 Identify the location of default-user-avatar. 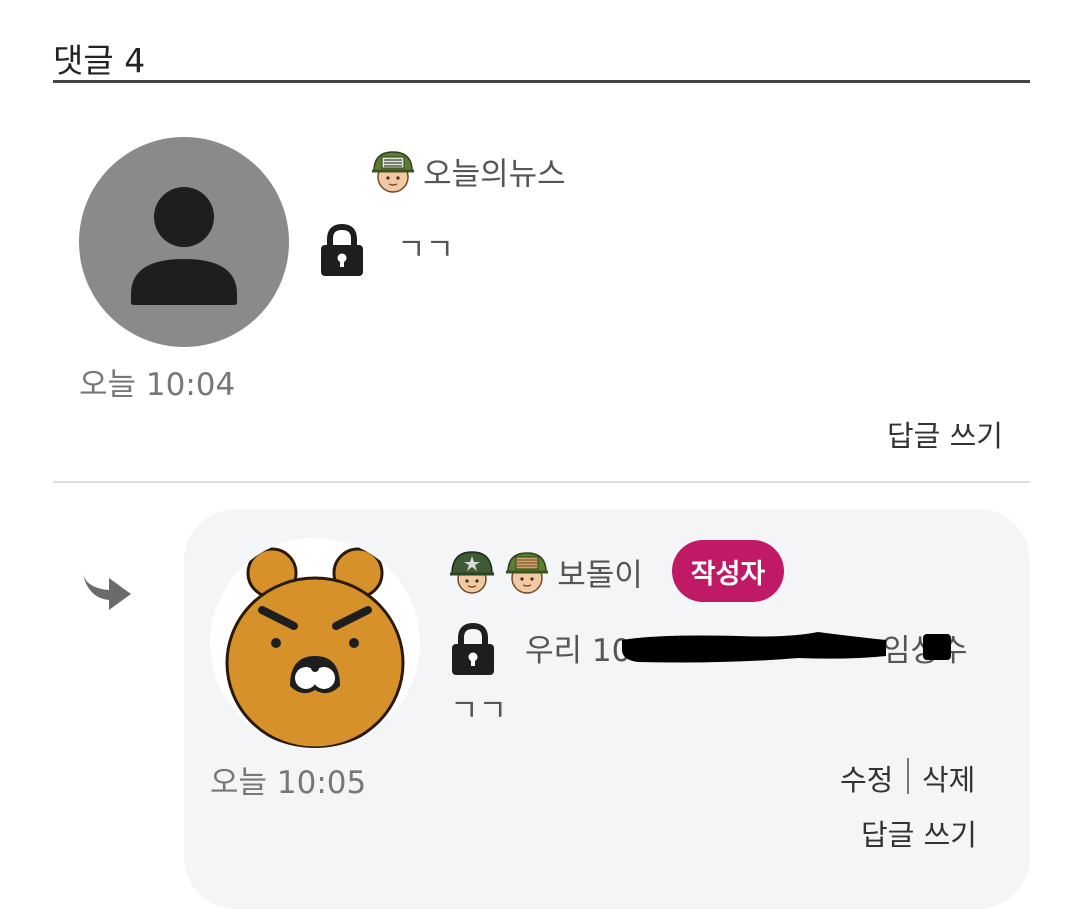
(184, 242).